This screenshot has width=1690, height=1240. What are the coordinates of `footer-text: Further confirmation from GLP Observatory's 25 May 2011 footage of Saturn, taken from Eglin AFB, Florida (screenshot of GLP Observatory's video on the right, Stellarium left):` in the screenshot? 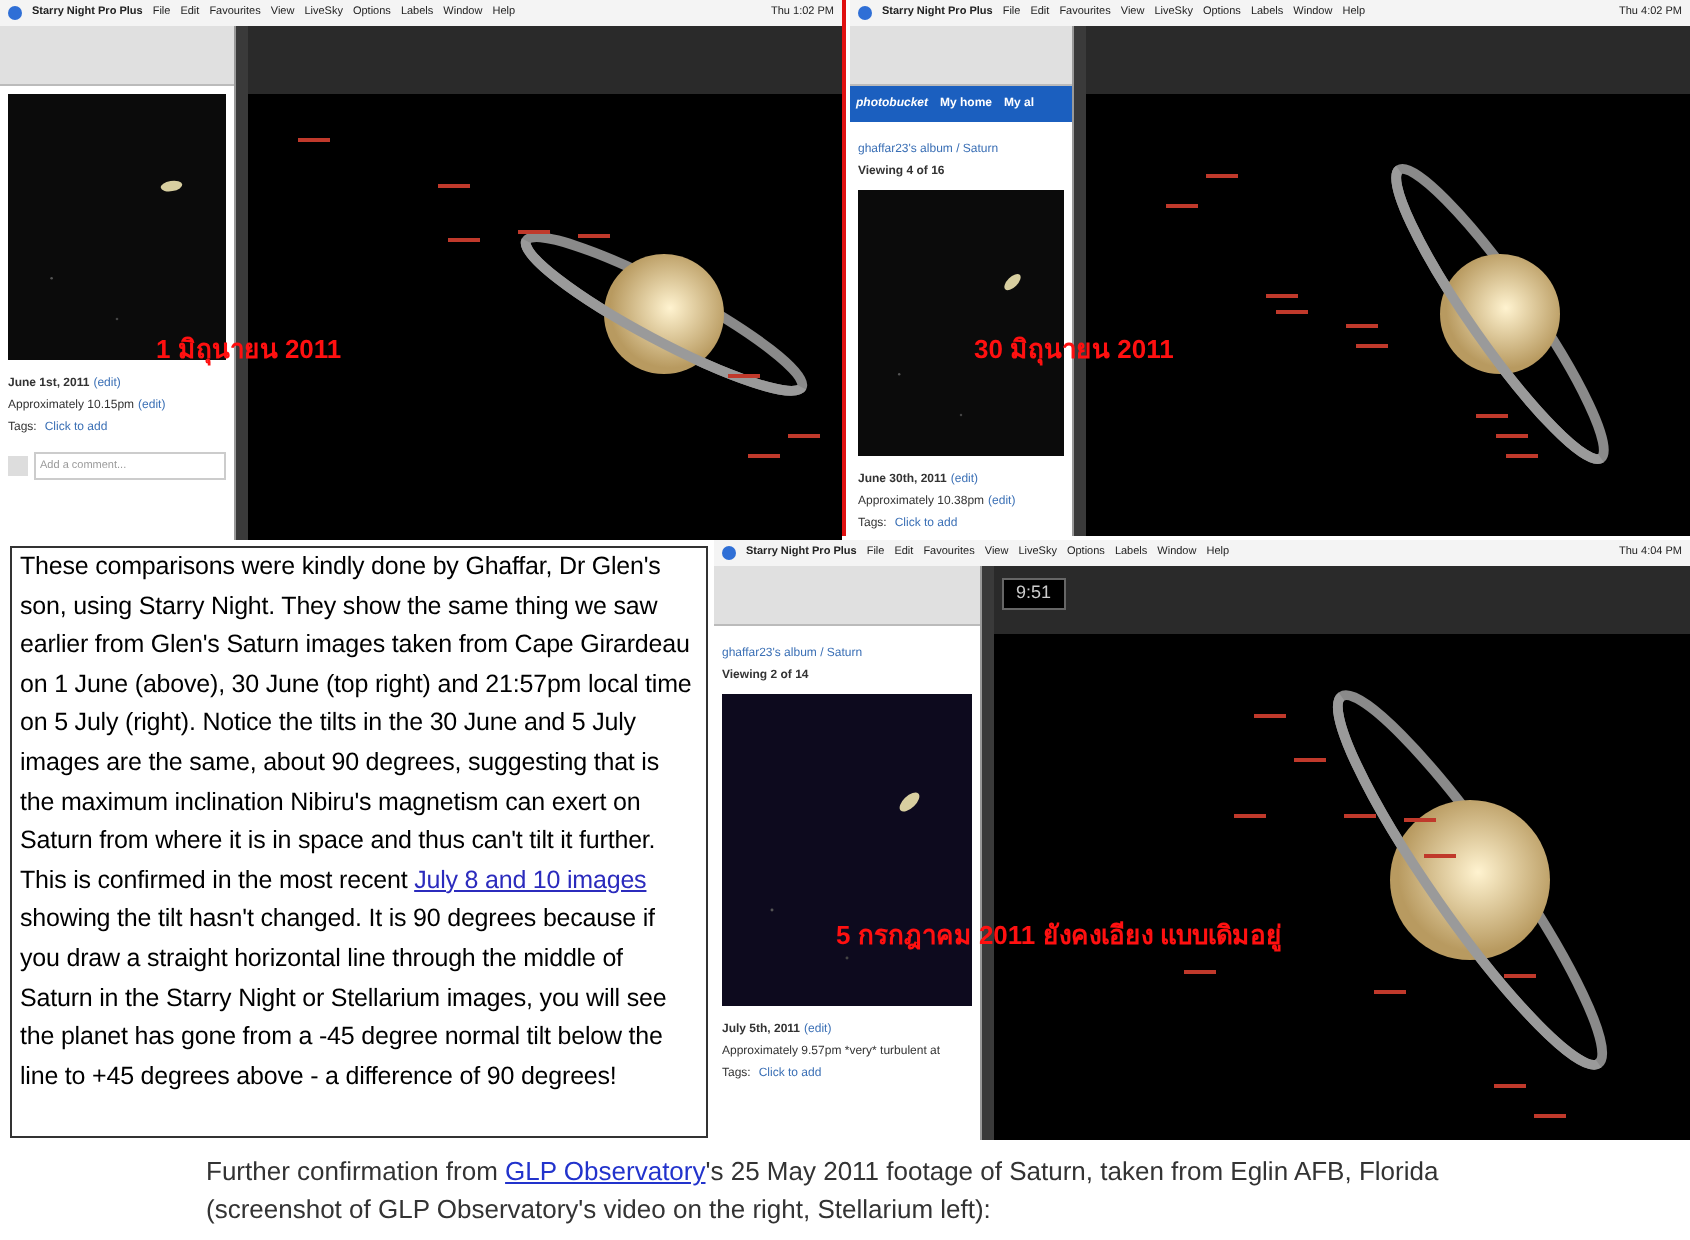 It's located at (823, 1191).